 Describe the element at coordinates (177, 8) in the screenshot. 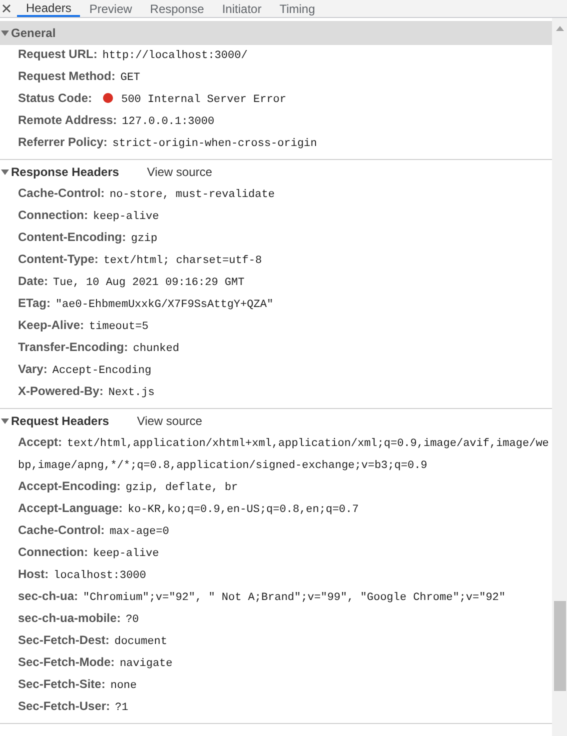

I see `tab: Response` at that location.